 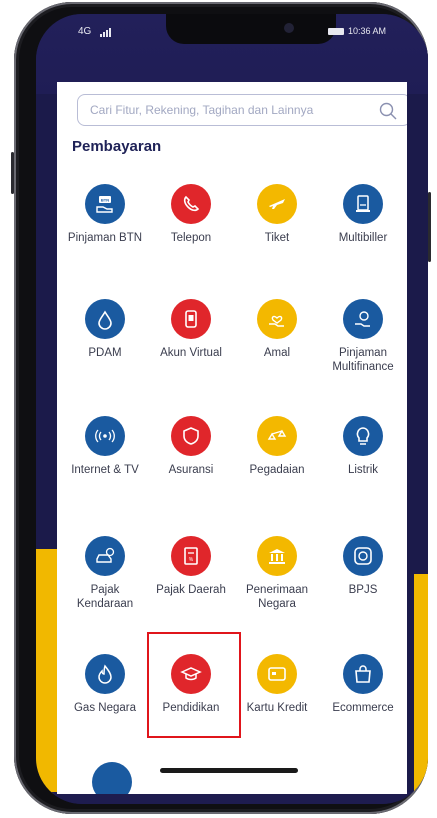 What do you see at coordinates (105, 238) in the screenshot?
I see `menu-item-label: Pinjaman BTN` at bounding box center [105, 238].